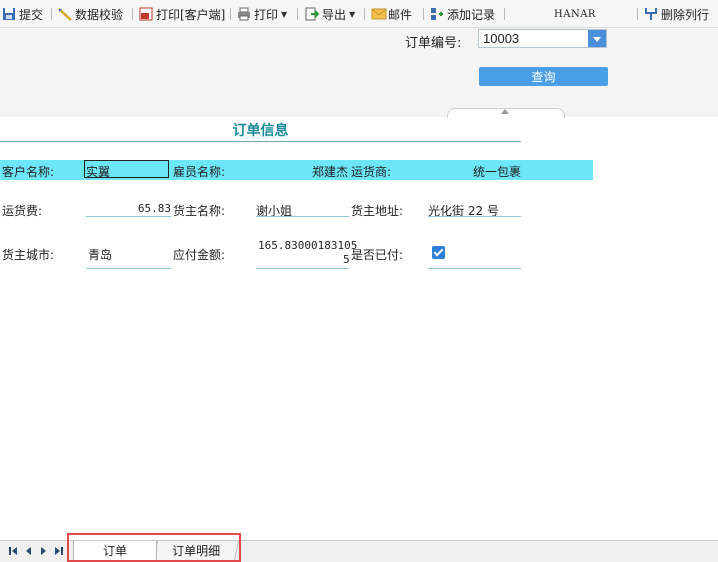 This screenshot has height=562, width=718. Describe the element at coordinates (65, 14) in the screenshot. I see `validate-icon` at that location.